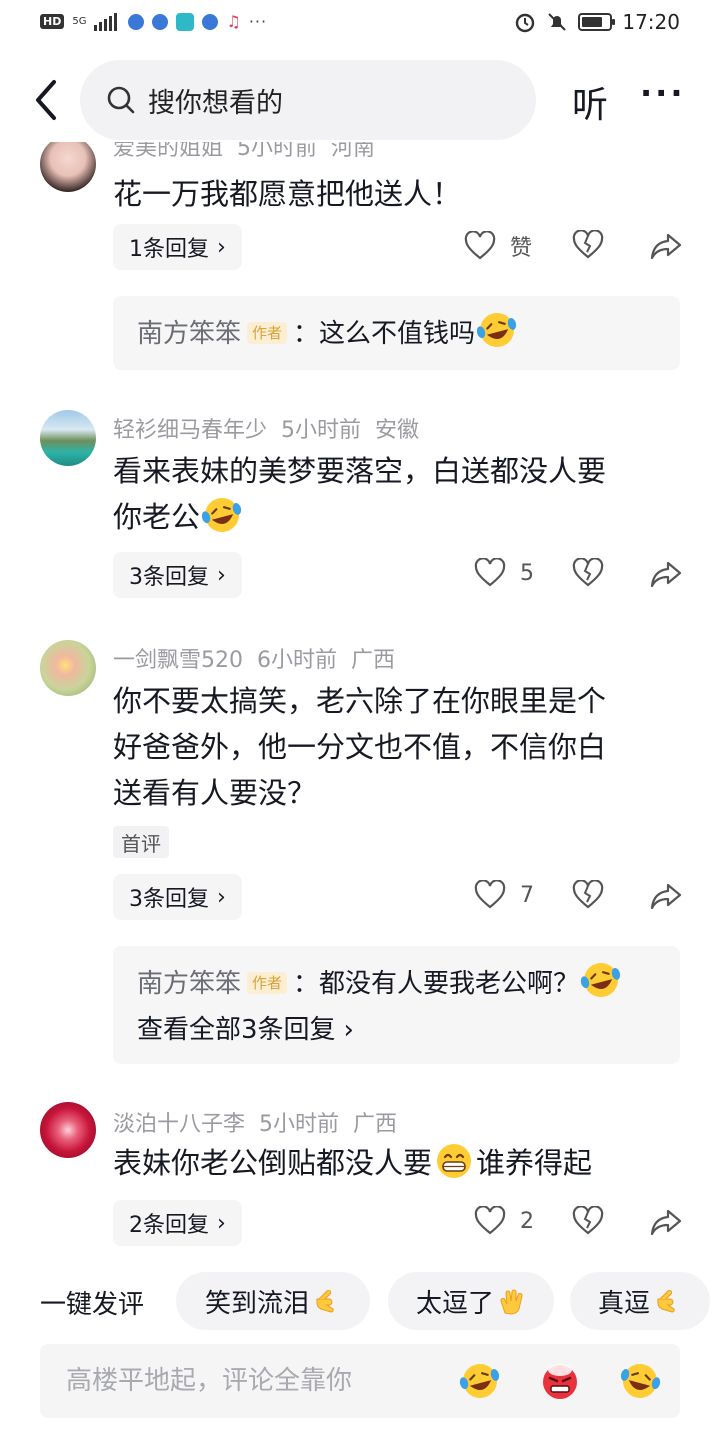 The height and width of the screenshot is (1440, 720). I want to click on replies-label: 1条回复, so click(169, 249).